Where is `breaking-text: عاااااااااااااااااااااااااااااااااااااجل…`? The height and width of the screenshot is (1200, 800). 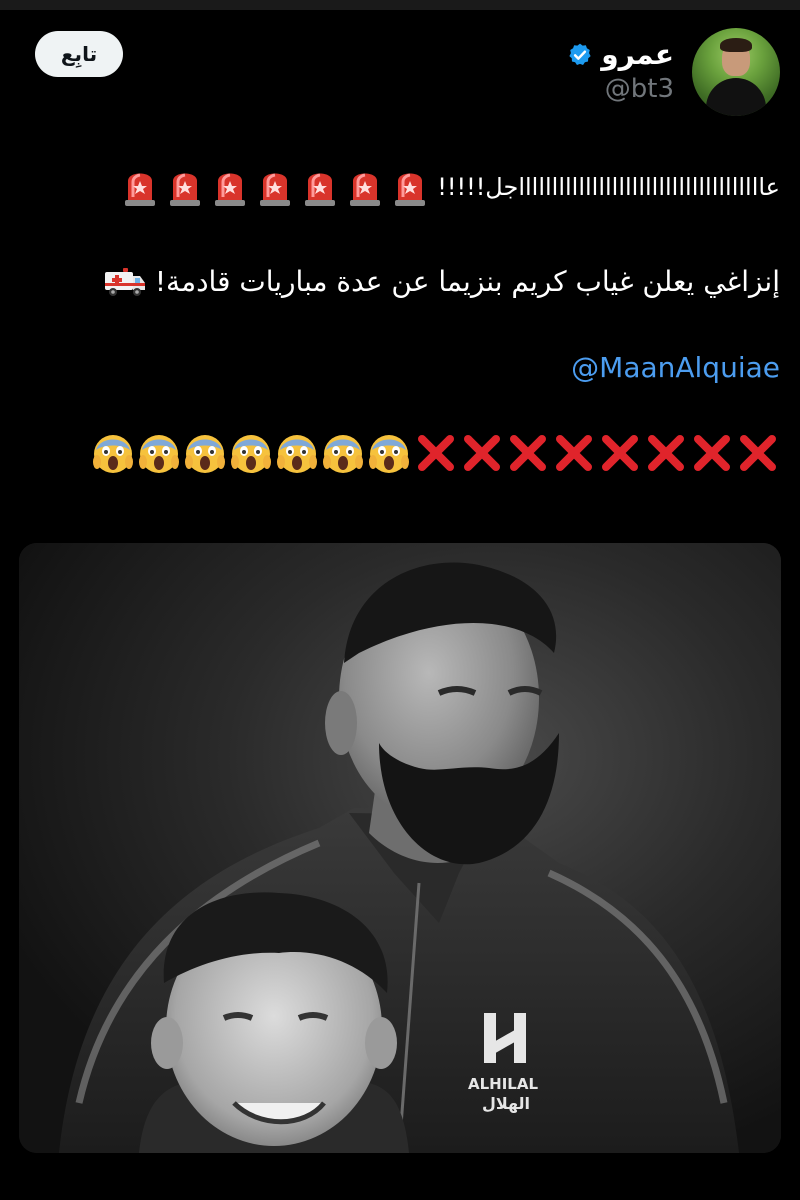
breaking-text: عاااااااااااااااااااااااااااااااااااااجل… is located at coordinates (608, 187).